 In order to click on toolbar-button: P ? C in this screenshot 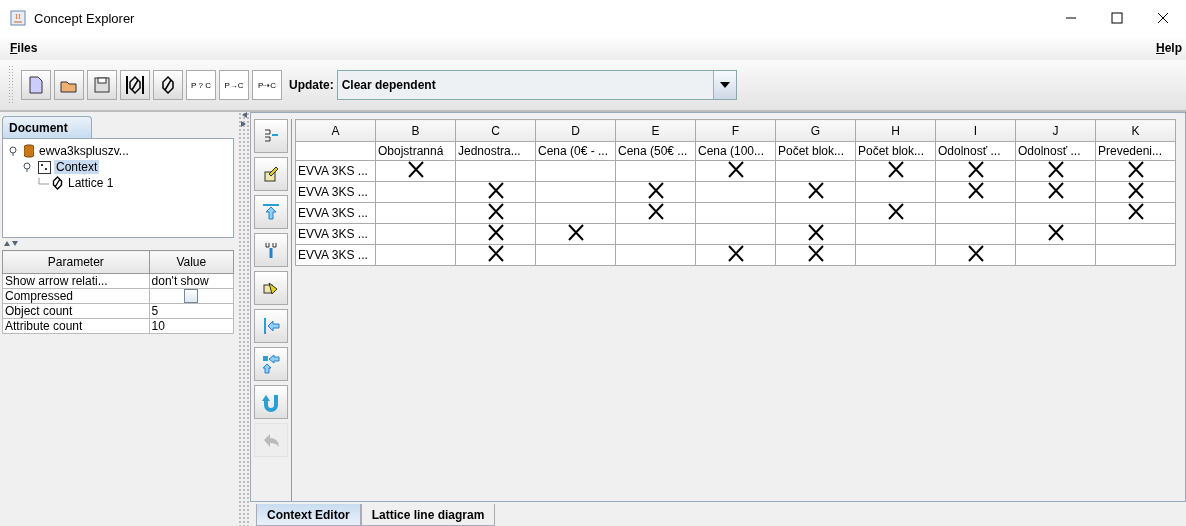, I will do `click(201, 85)`.